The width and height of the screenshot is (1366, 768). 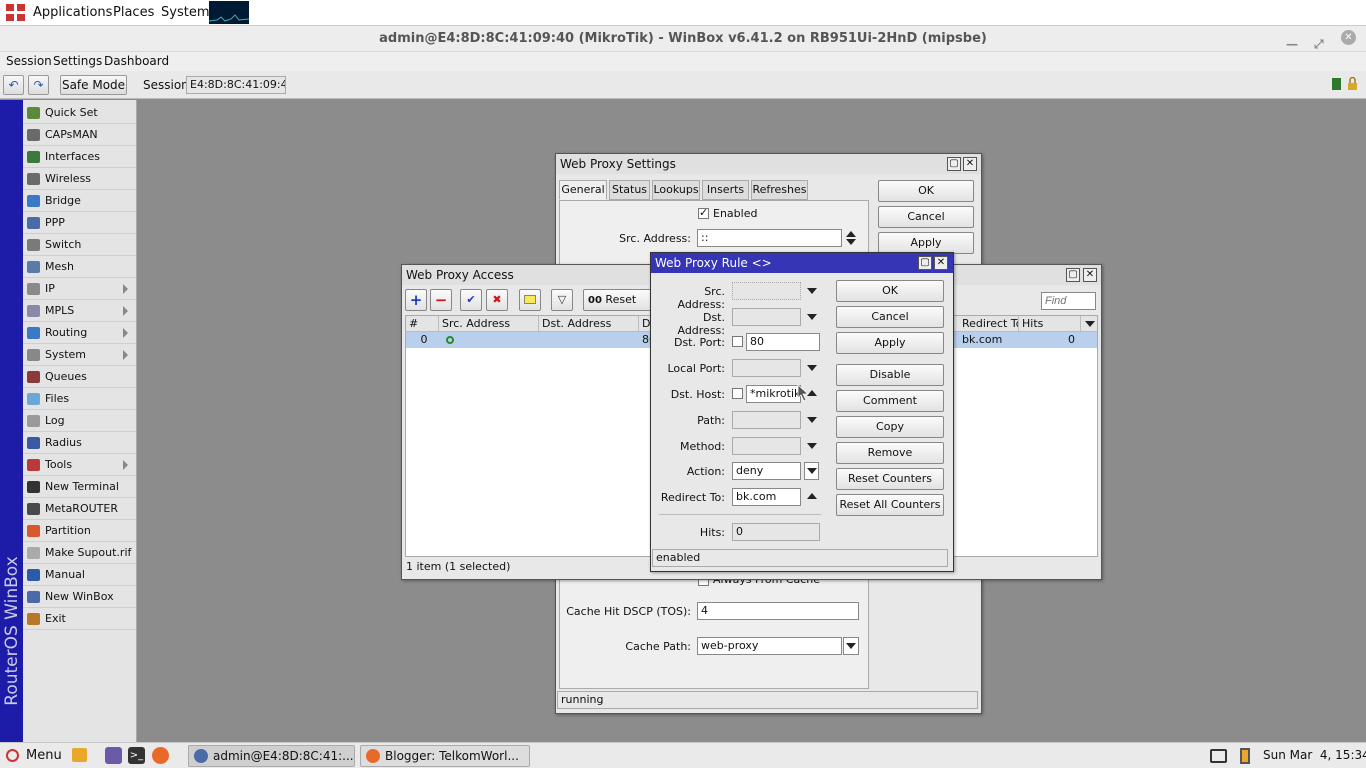 What do you see at coordinates (766, 368) in the screenshot?
I see `rule-local-port-field` at bounding box center [766, 368].